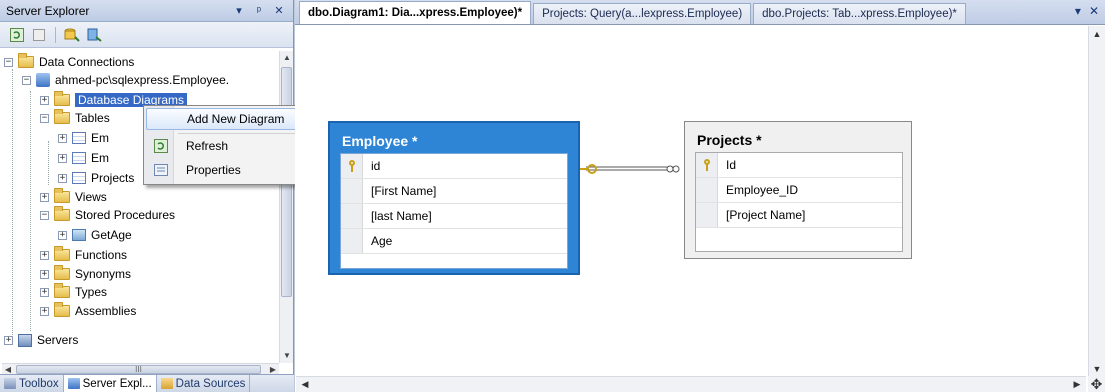 This screenshot has height=392, width=1105. I want to click on column-name: Age, so click(382, 241).